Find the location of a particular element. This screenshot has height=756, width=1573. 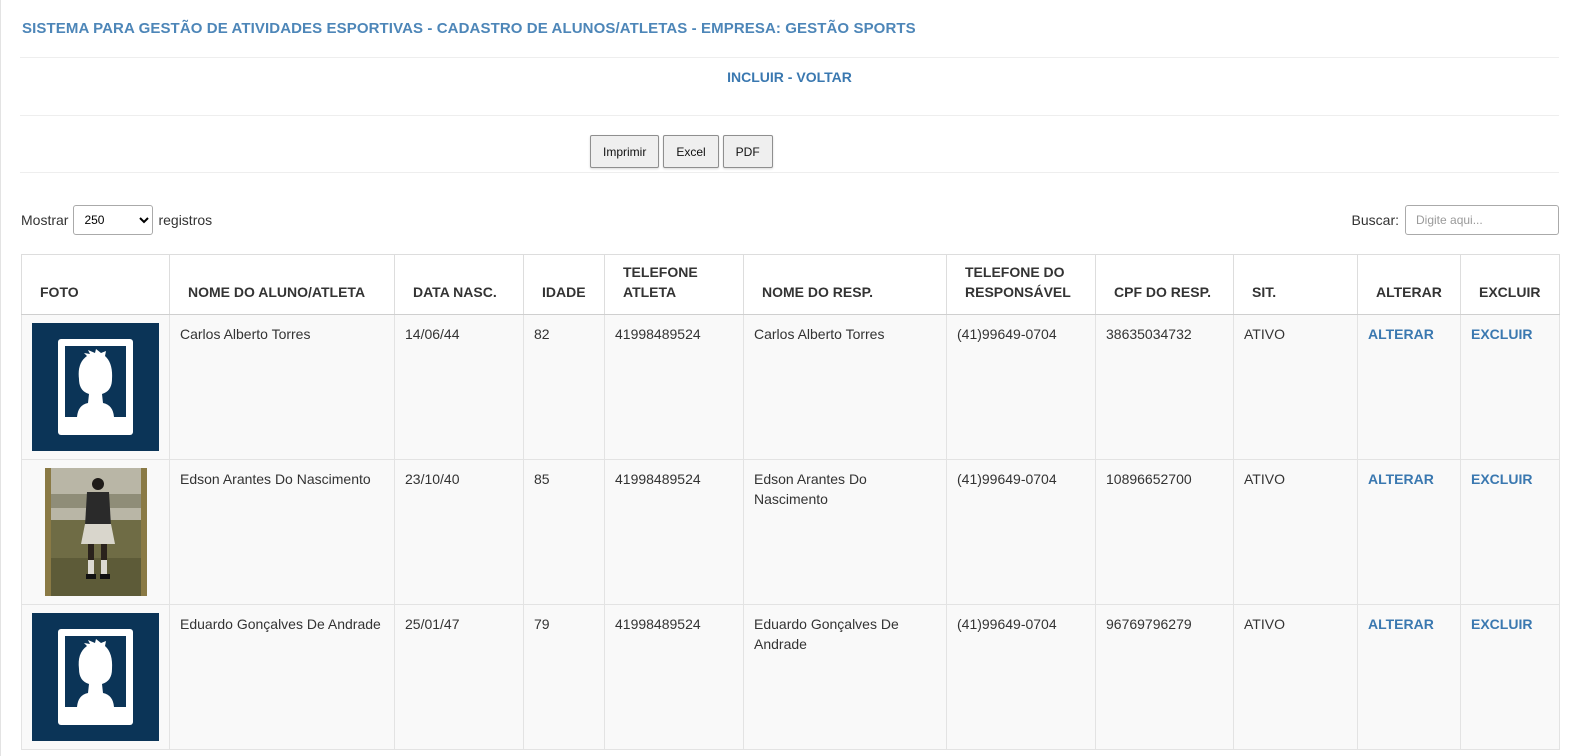

export-buttons: Imprimir Excel PDF is located at coordinates (681, 151).